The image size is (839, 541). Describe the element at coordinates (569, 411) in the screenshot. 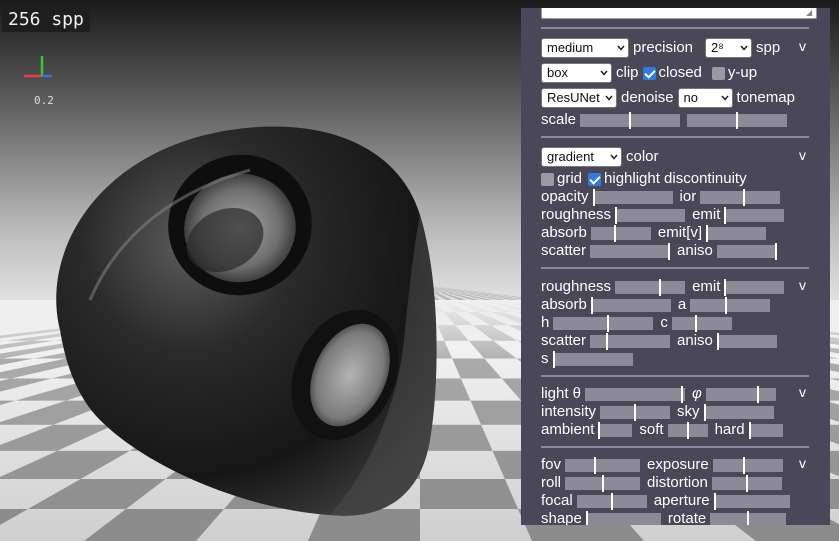

I see `intensity-label: intensity` at that location.